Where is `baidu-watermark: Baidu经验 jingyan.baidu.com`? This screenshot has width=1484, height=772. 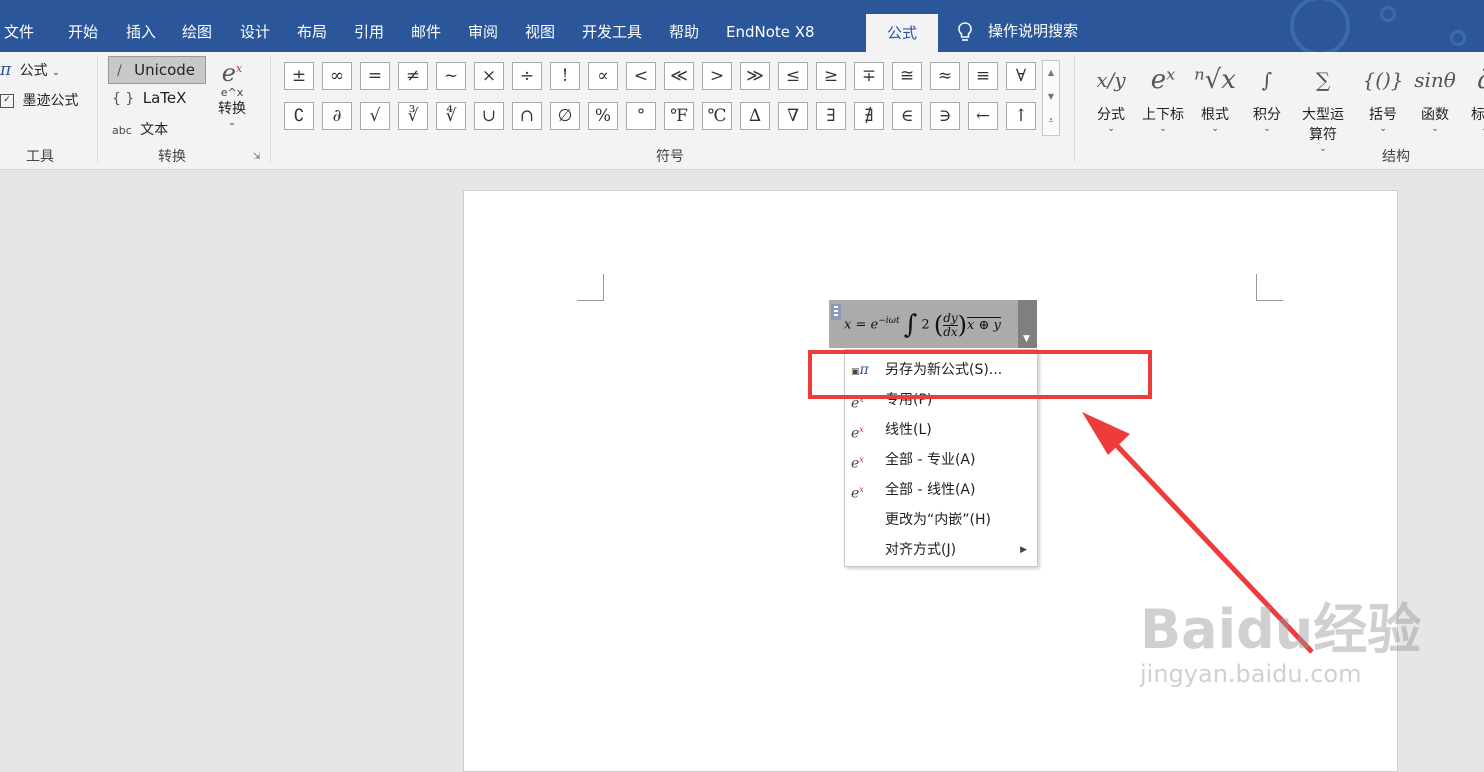
baidu-watermark: Baidu经验 jingyan.baidu.com is located at coordinates (1281, 643).